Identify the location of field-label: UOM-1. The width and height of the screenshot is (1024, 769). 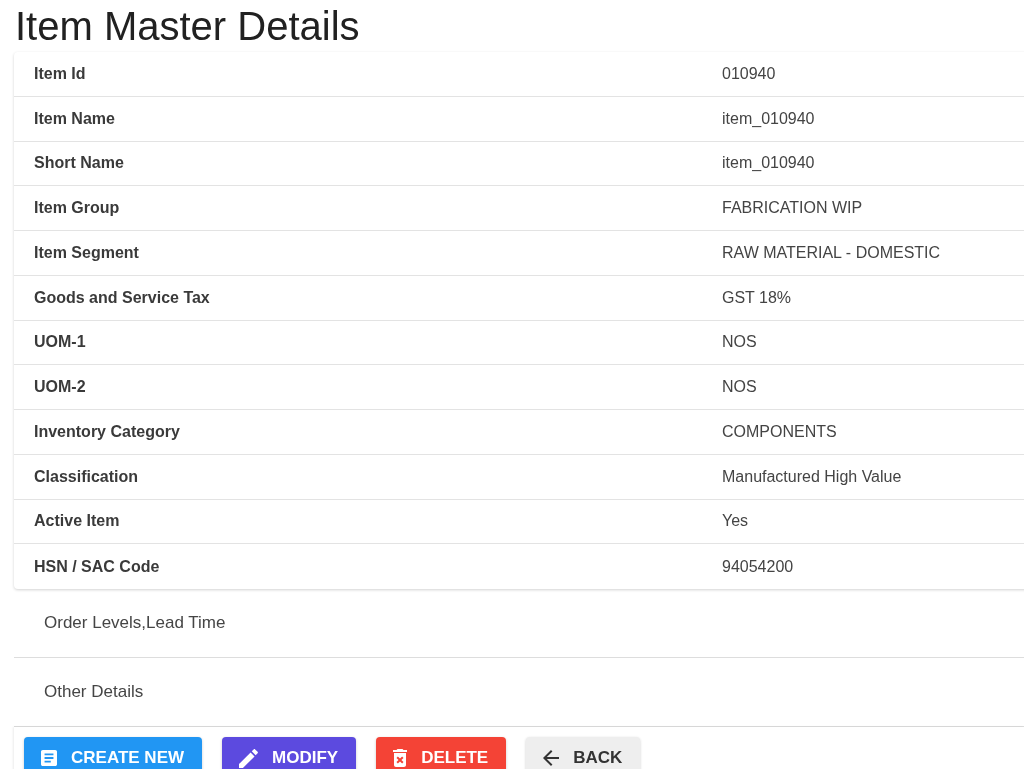
(60, 342).